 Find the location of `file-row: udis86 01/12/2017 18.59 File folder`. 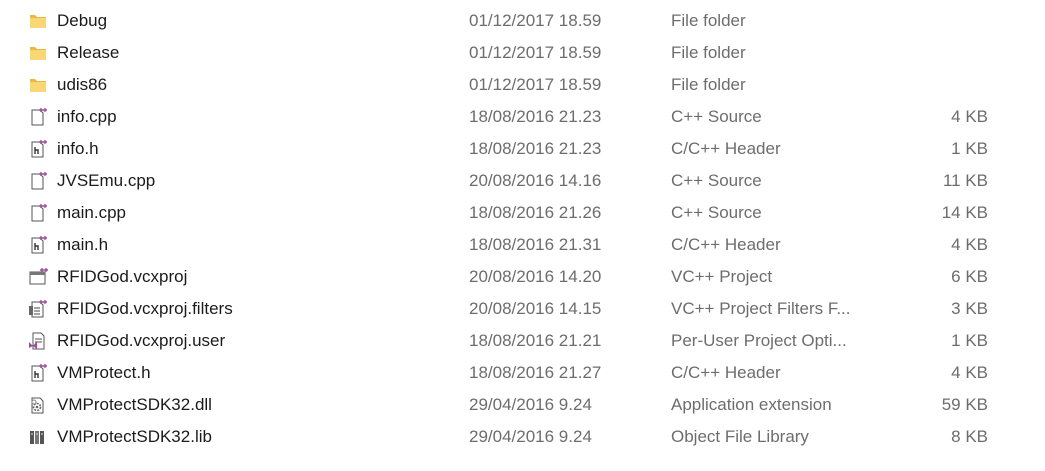

file-row: udis86 01/12/2017 18.59 File folder is located at coordinates (522, 85).